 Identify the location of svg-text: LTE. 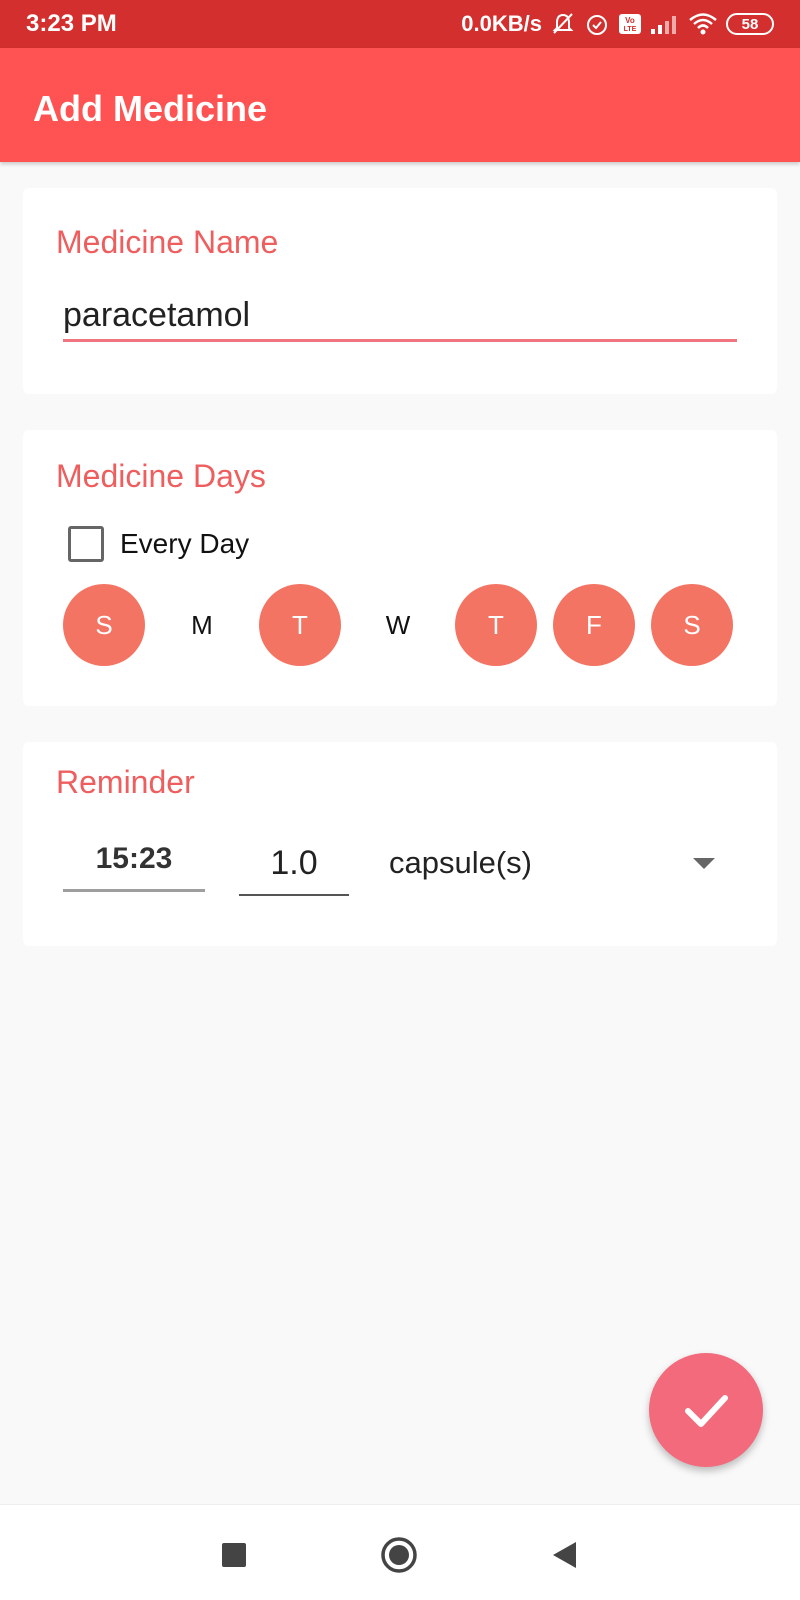
(630, 29).